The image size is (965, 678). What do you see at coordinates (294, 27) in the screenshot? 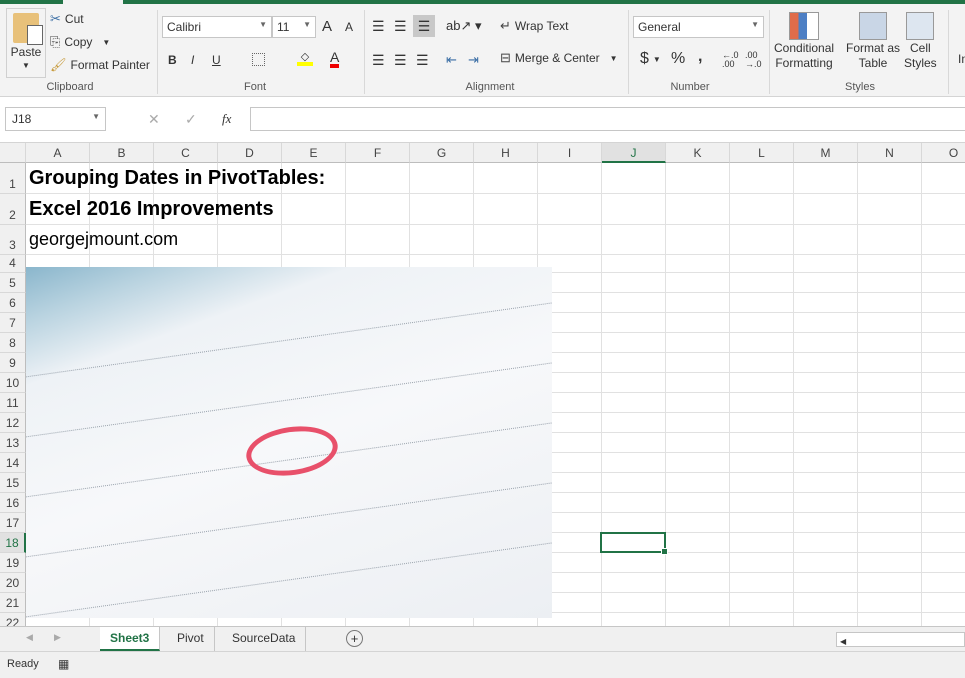
I see `font-size-dropdown: 11 ▼` at bounding box center [294, 27].